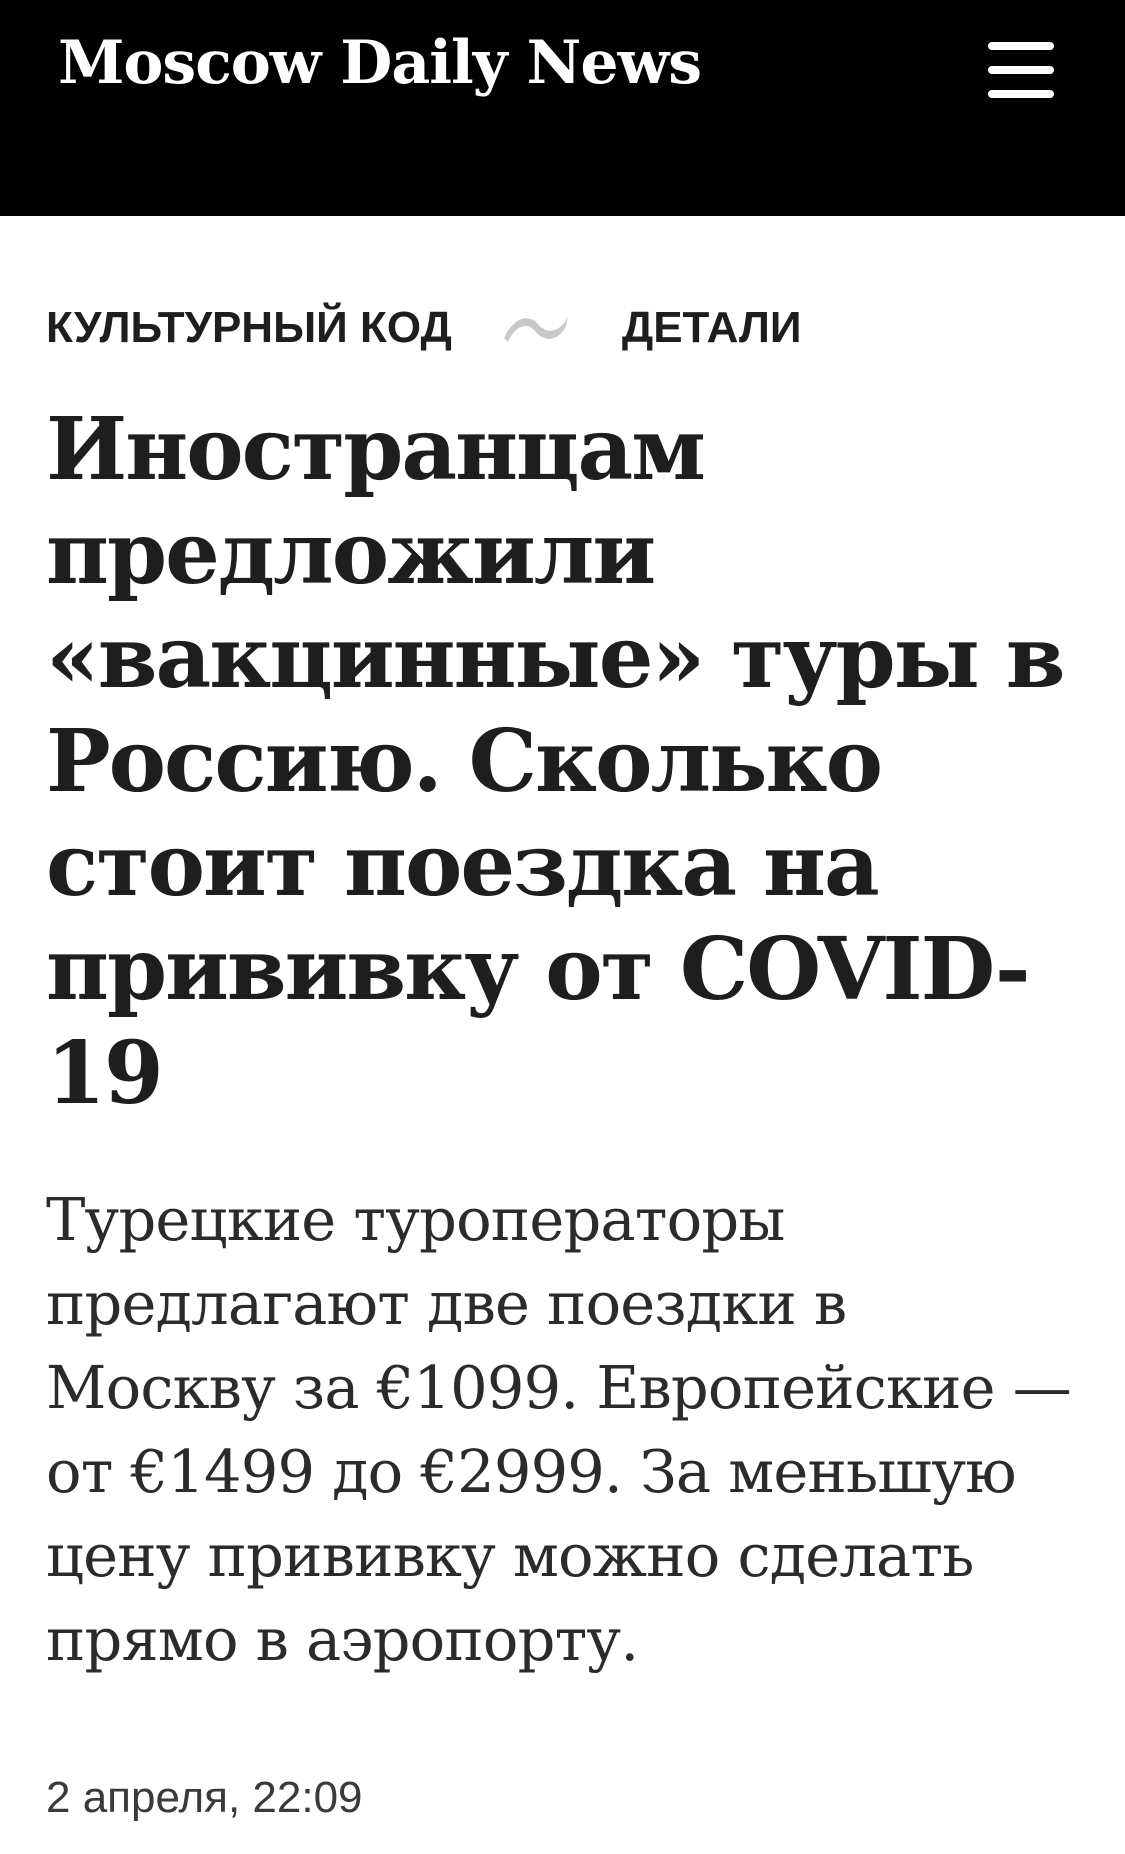 The image size is (1125, 1854). Describe the element at coordinates (380, 63) in the screenshot. I see `site-logo: Moscow Daily News` at that location.